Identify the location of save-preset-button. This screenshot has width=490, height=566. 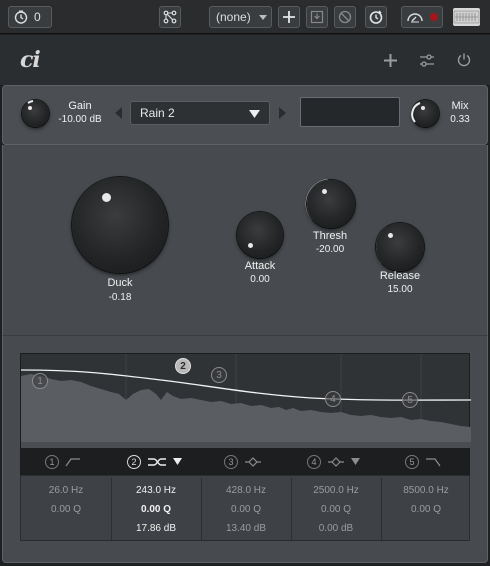
(317, 17).